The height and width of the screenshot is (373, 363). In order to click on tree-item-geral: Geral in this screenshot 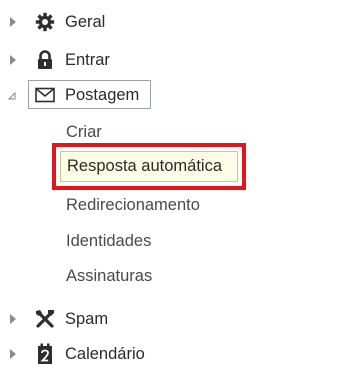, I will do `click(181, 22)`.